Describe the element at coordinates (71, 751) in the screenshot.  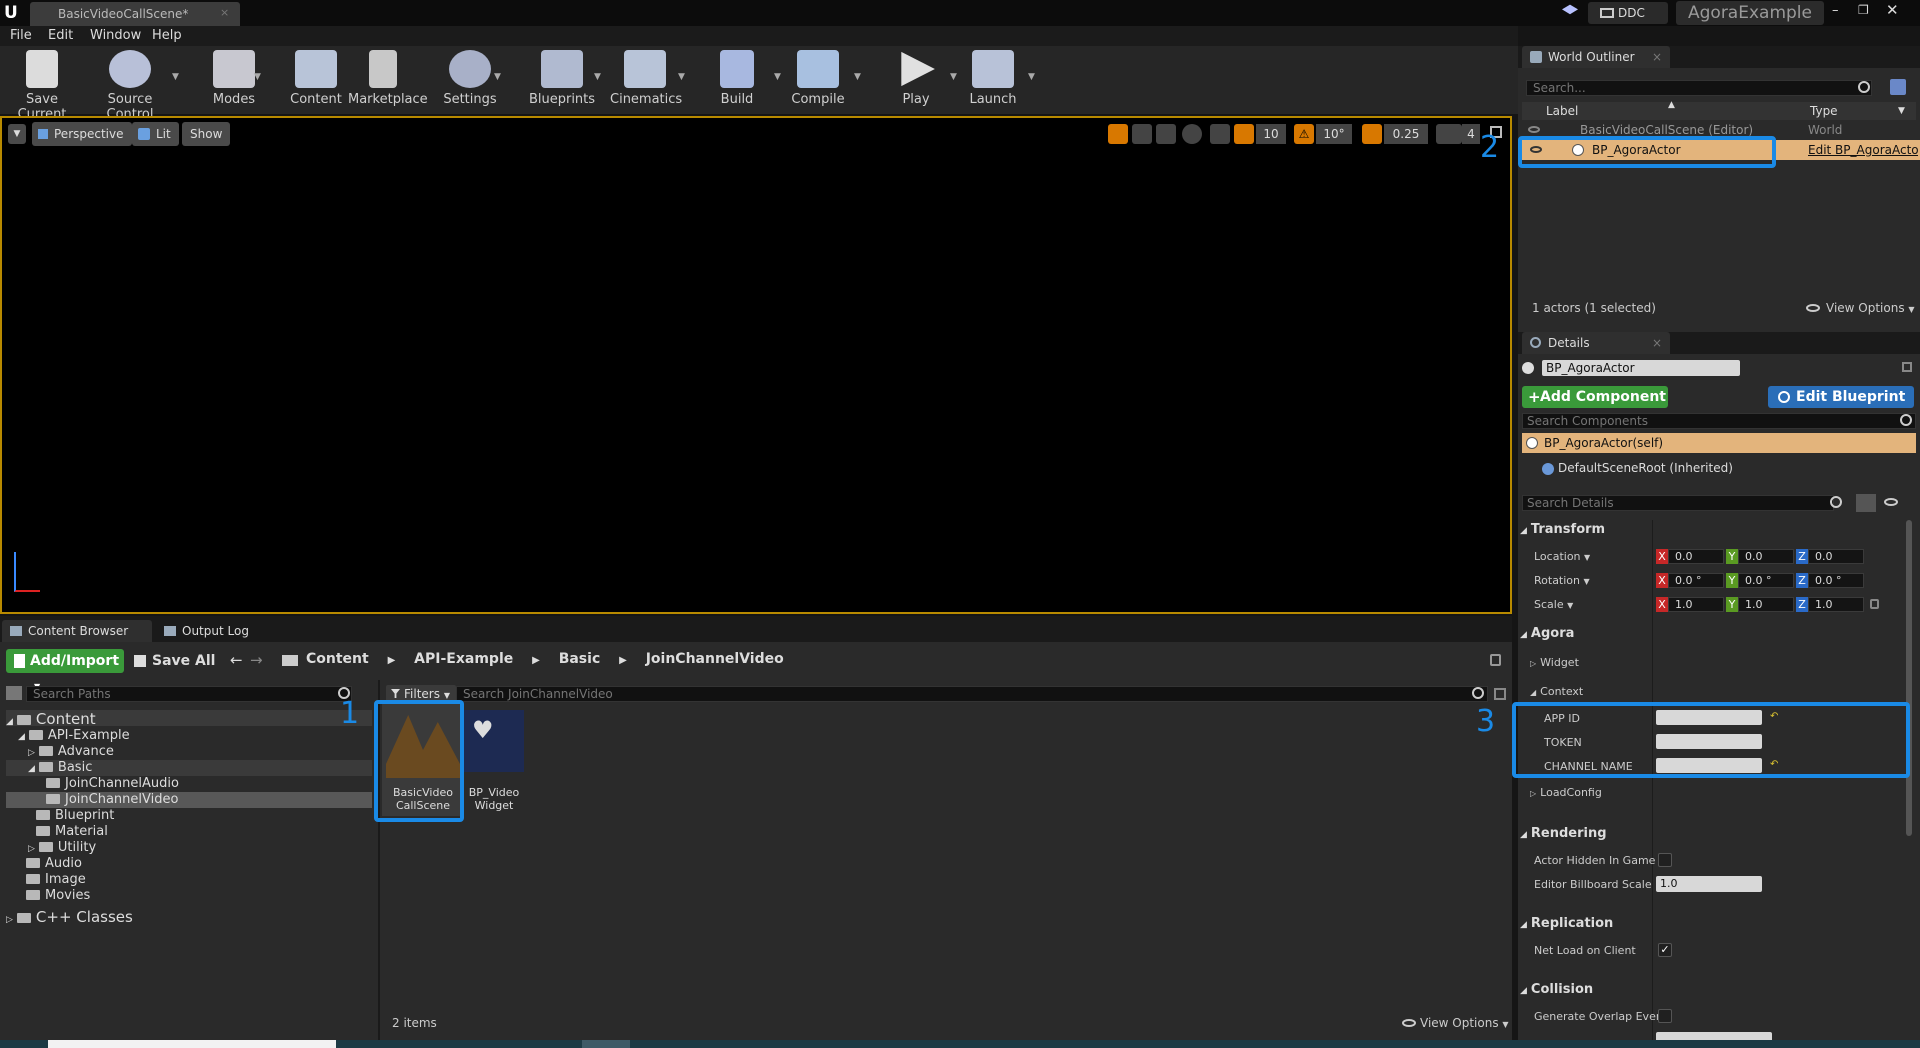
I see `tree-item-advance: ▷ Advance` at that location.